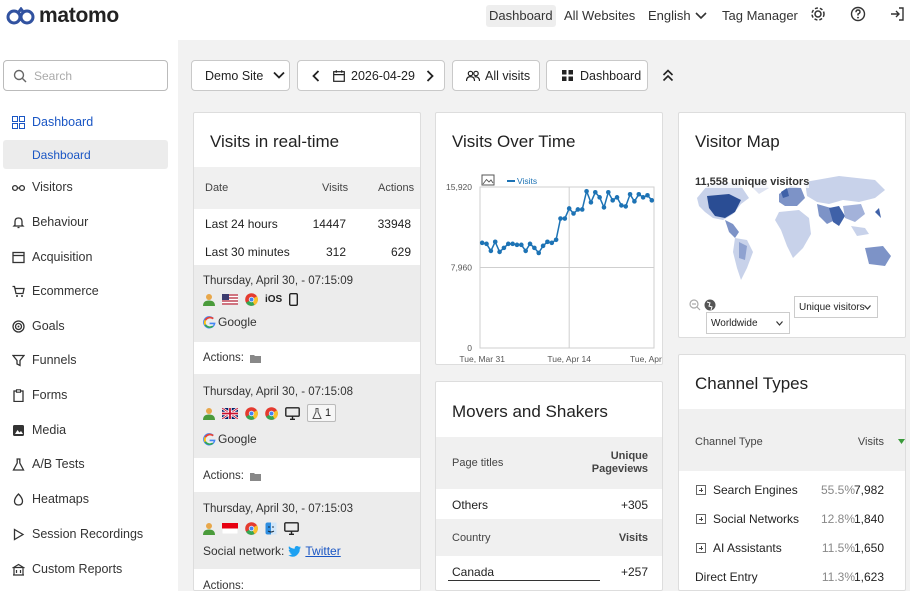 This screenshot has width=910, height=591. Describe the element at coordinates (55, 291) in the screenshot. I see `sidebar-item-ecommerce: Ecommerce` at that location.